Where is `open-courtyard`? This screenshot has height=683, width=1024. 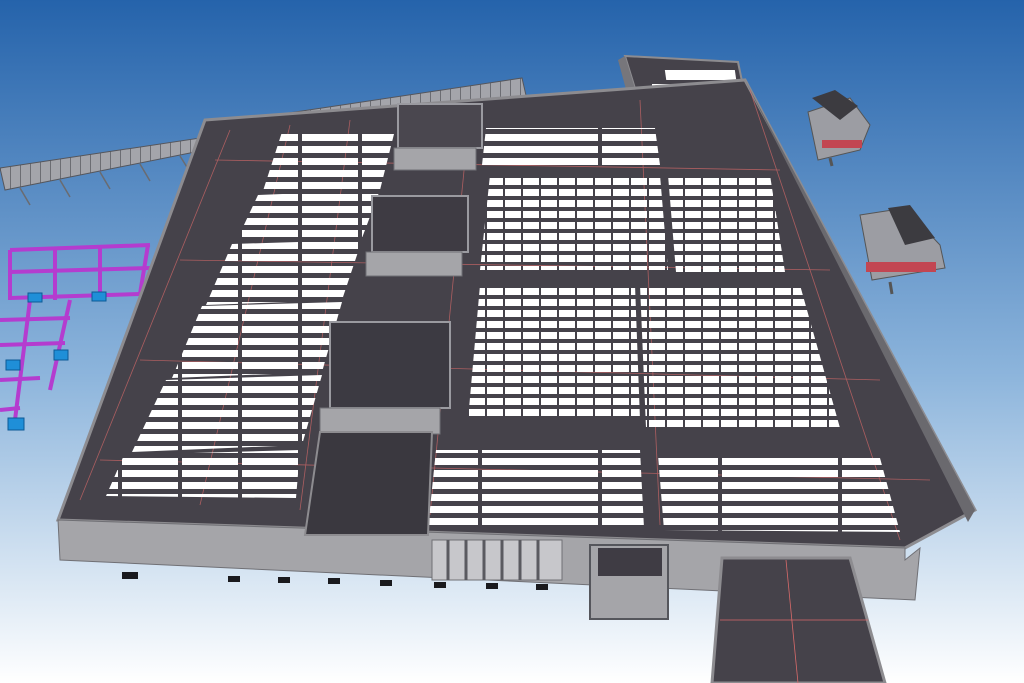
open-courtyard is located at coordinates (368, 483).